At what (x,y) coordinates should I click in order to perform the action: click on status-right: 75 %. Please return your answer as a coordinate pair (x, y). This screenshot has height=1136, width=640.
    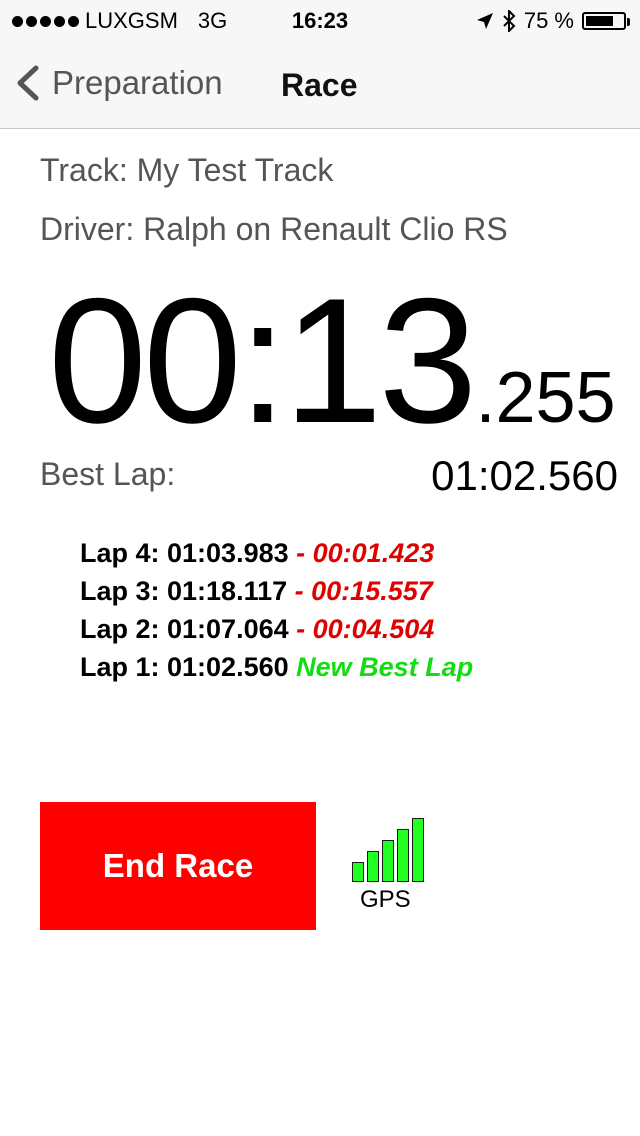
    Looking at the image, I should click on (553, 21).